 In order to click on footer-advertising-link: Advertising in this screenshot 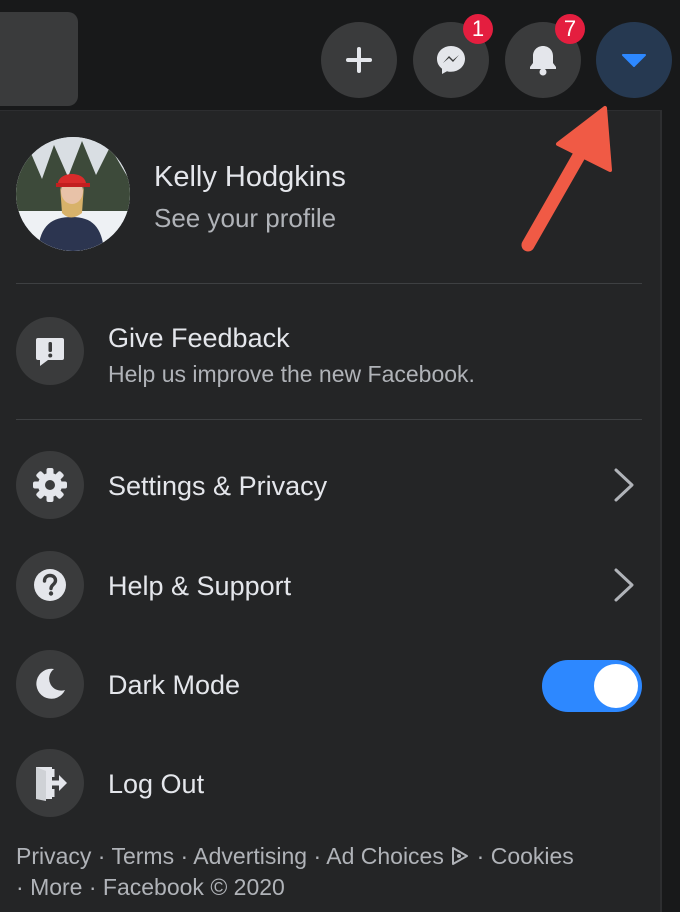, I will do `click(250, 856)`.